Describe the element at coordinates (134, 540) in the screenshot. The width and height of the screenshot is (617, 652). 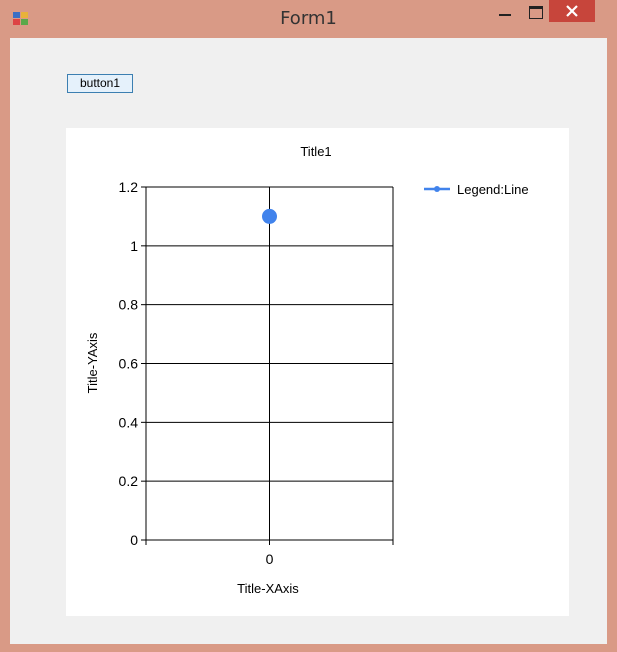
I see `y-tick-label: 0` at that location.